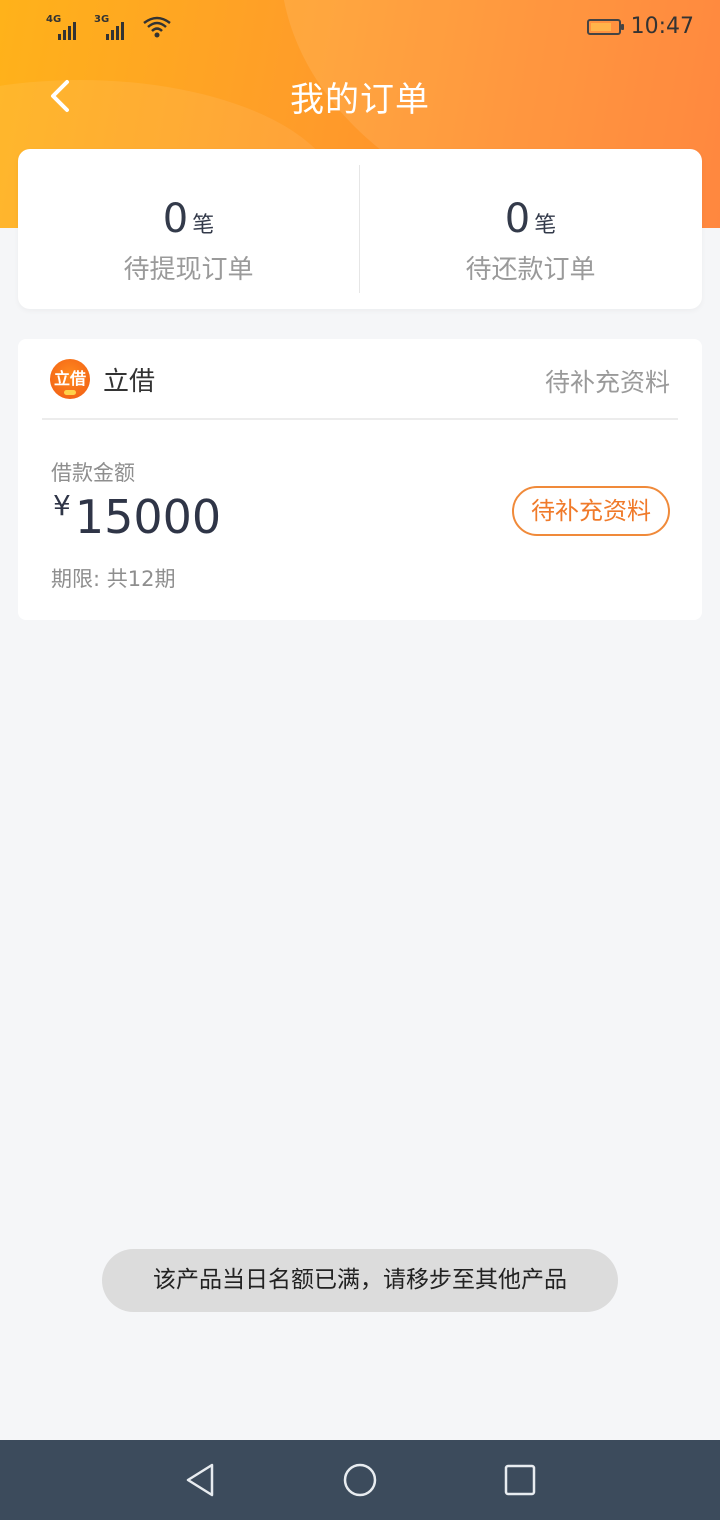 This screenshot has width=720, height=1520. I want to click on order-card-header: 立借 立借 待补充资料, so click(360, 379).